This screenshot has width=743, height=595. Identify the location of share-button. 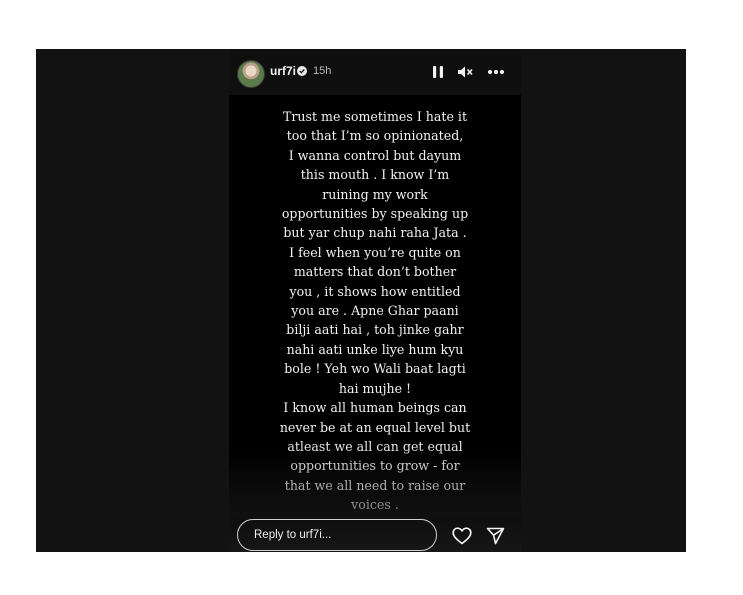
(495, 536).